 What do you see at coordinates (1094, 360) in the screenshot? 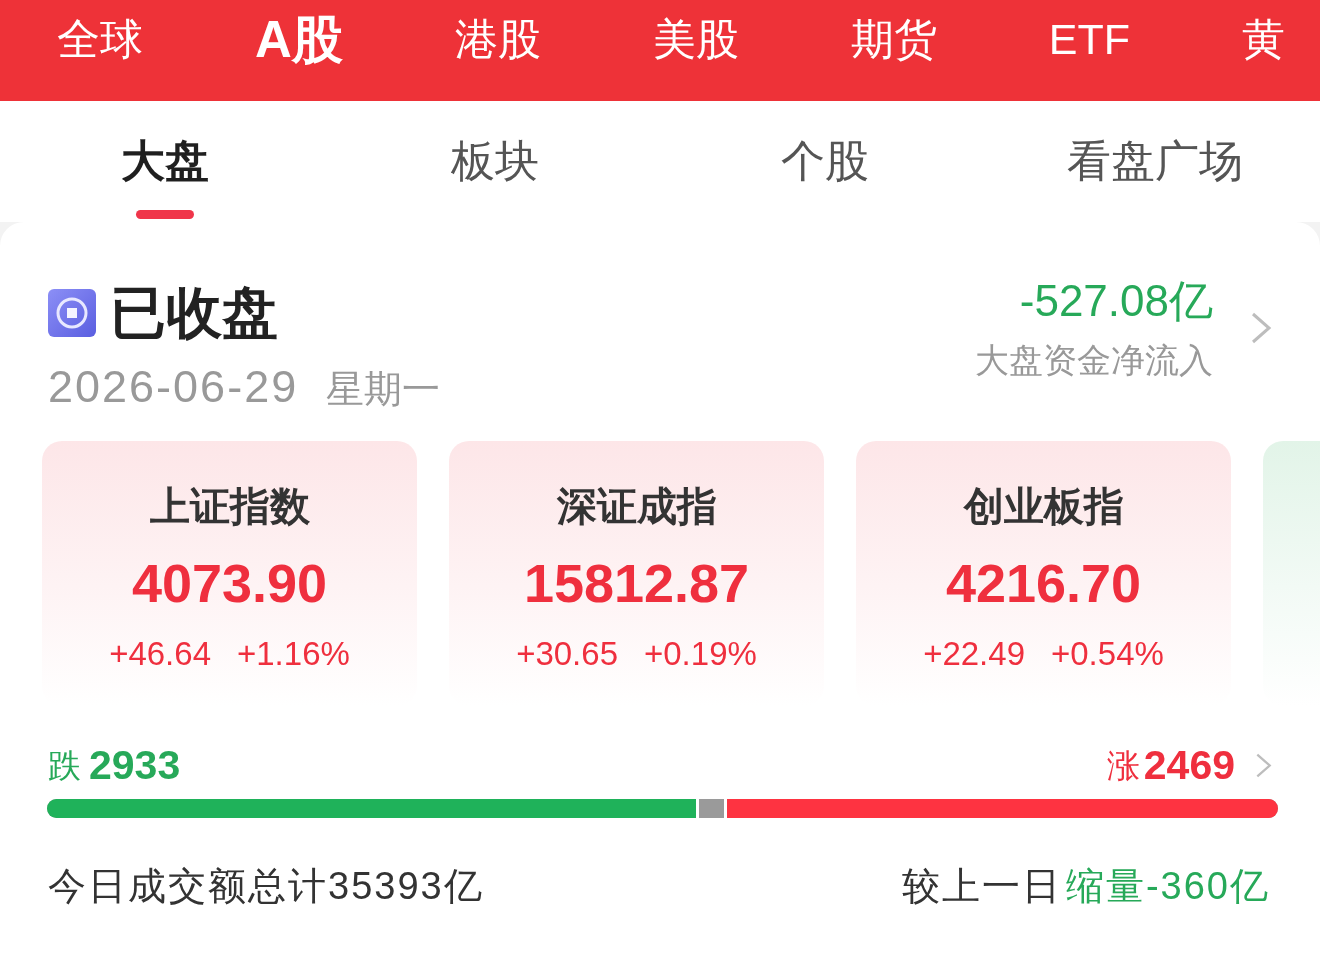
I see `fund-flow-label: 大盘资金净流入` at bounding box center [1094, 360].